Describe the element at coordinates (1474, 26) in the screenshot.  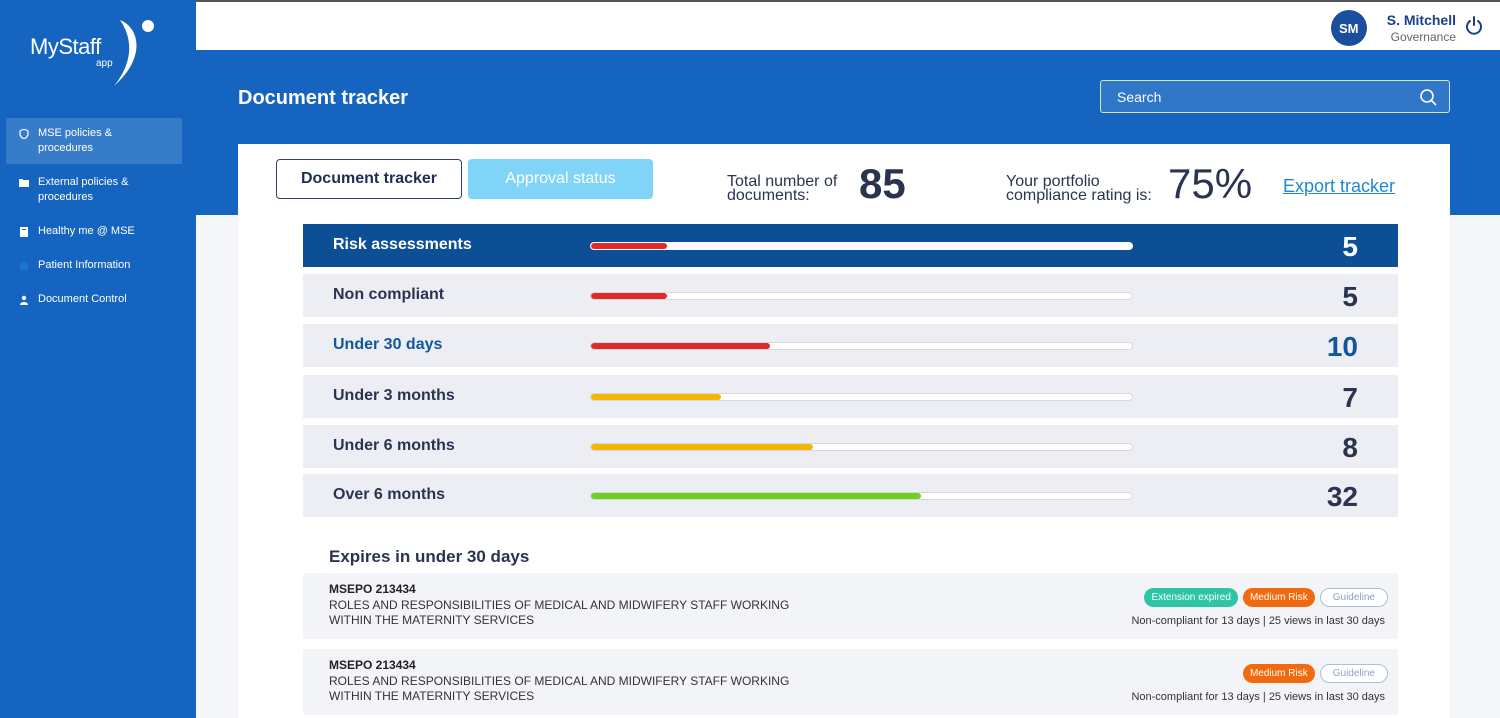
I see `power-icon` at that location.